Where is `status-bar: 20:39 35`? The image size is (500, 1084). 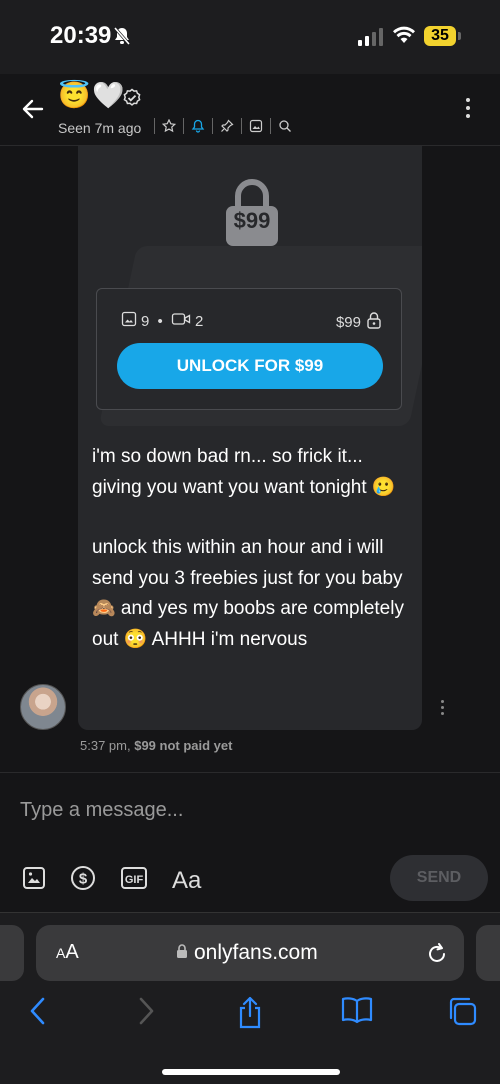 status-bar: 20:39 35 is located at coordinates (250, 37).